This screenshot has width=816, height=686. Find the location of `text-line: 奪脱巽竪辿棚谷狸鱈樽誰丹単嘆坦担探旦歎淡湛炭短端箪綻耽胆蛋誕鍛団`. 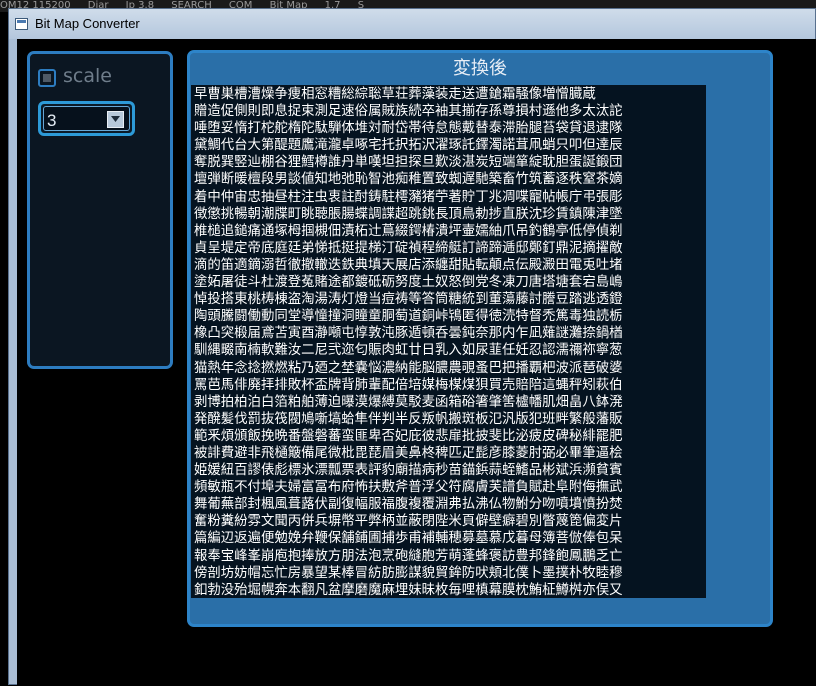

text-line: 奪脱巽竪辿棚谷狸鱈樽誰丹単嘆坦担探旦歎淡湛炭短端箪綻耽胆蛋誕鍛団 is located at coordinates (408, 163).